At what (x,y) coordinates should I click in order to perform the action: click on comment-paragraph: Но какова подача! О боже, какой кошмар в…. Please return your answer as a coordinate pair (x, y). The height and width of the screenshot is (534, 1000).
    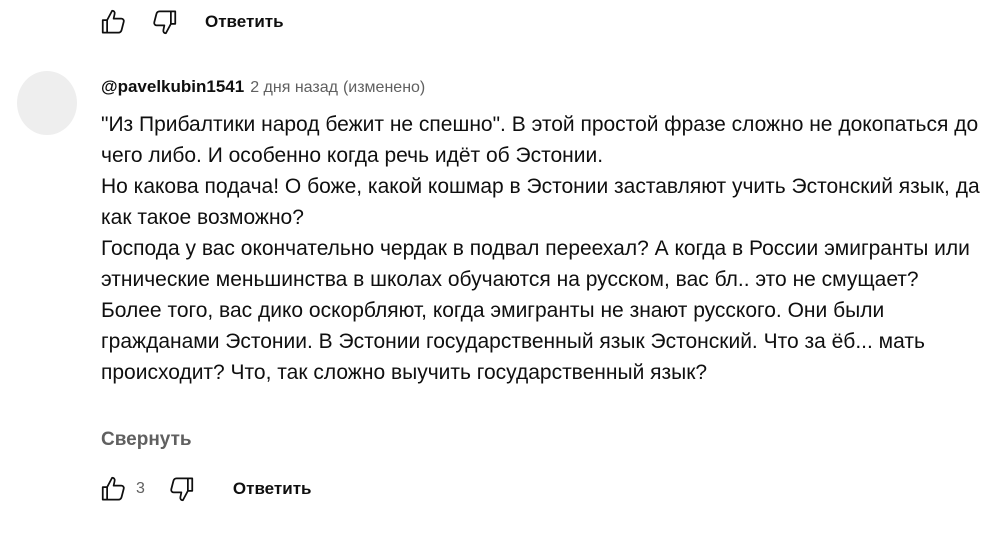
    Looking at the image, I should click on (540, 202).